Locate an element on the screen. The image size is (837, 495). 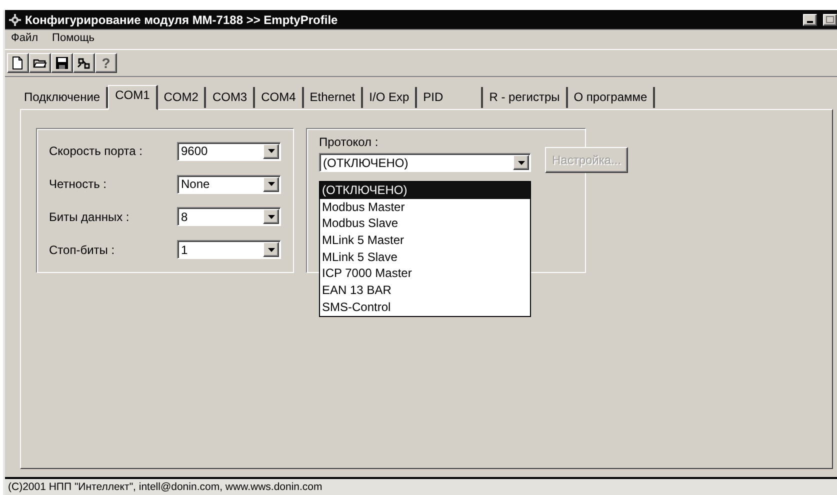
dropdown-option: MLink 5 Master is located at coordinates (425, 240).